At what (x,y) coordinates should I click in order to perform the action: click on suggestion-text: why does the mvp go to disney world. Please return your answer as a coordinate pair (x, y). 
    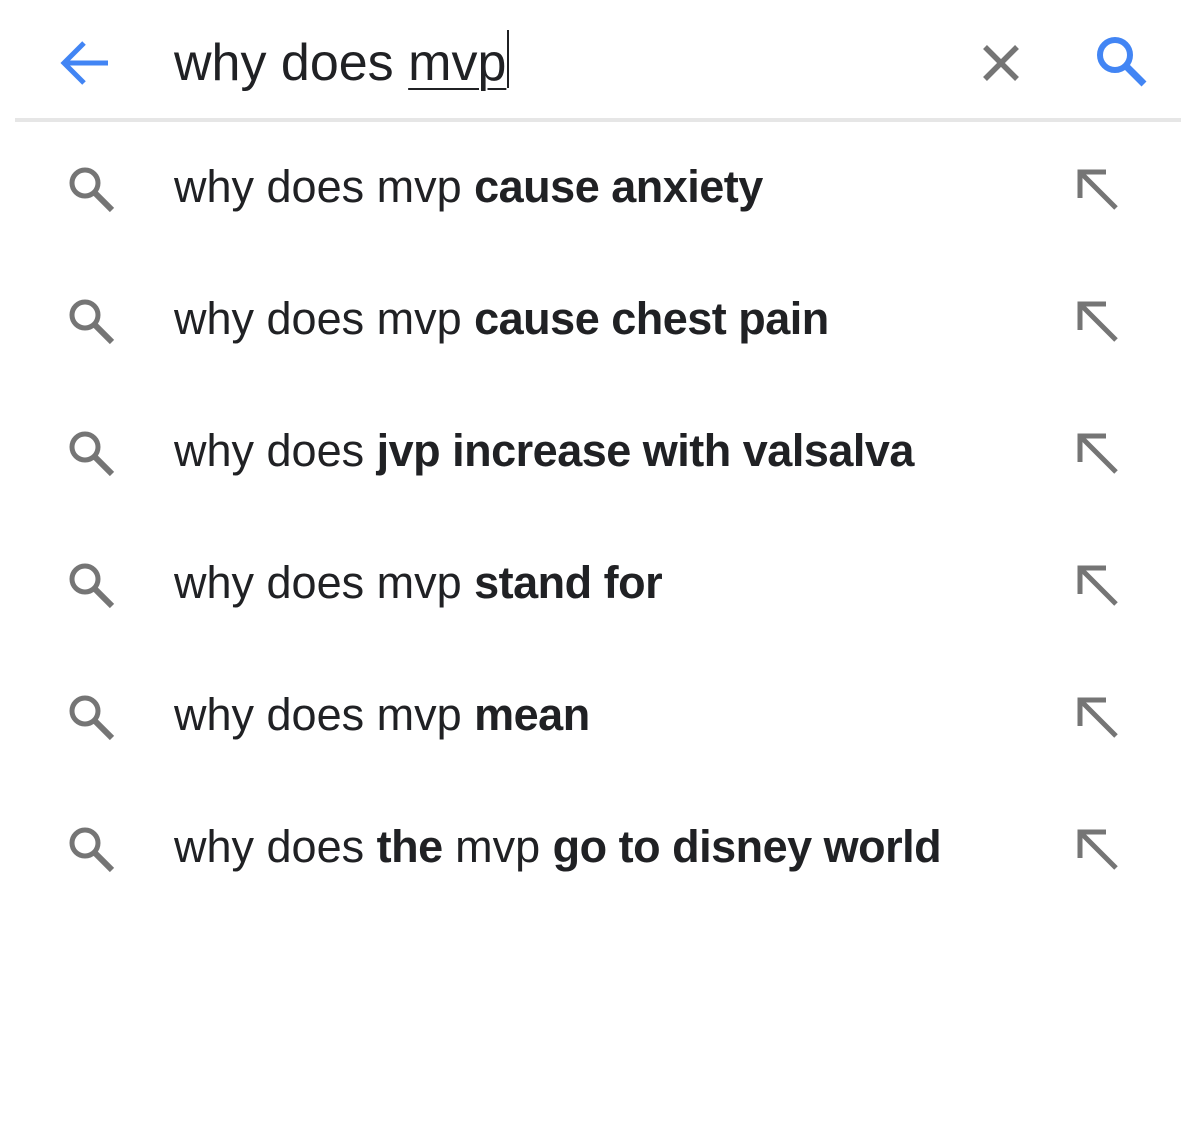
    Looking at the image, I should click on (558, 847).